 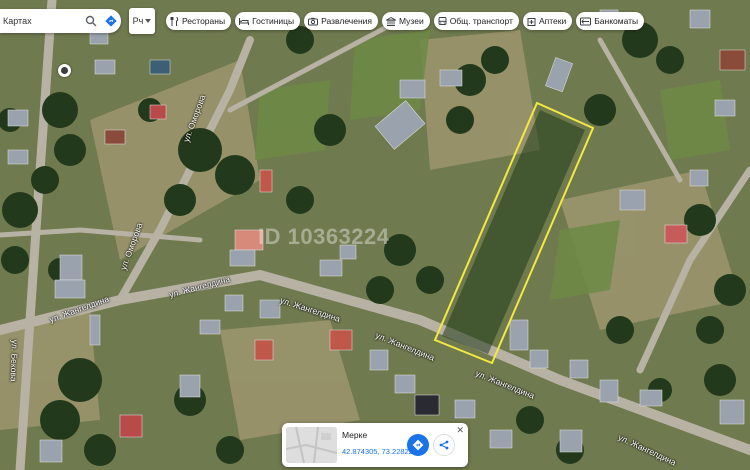 What do you see at coordinates (64, 70) in the screenshot?
I see `location-marker` at bounding box center [64, 70].